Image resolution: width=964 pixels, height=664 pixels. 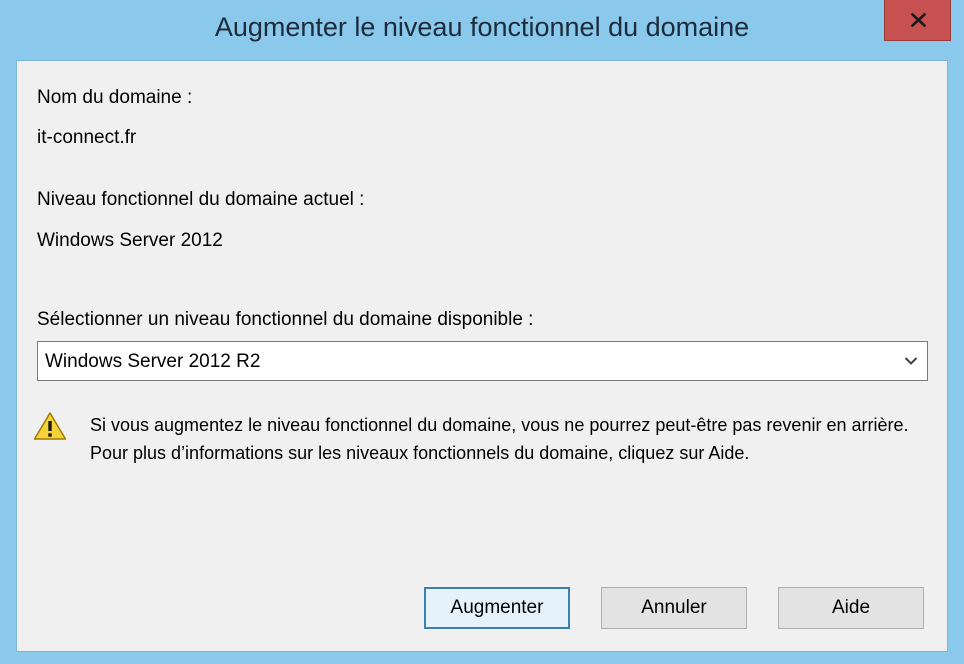 What do you see at coordinates (130, 240) in the screenshot?
I see `current-level-value: Windows Server 2012` at bounding box center [130, 240].